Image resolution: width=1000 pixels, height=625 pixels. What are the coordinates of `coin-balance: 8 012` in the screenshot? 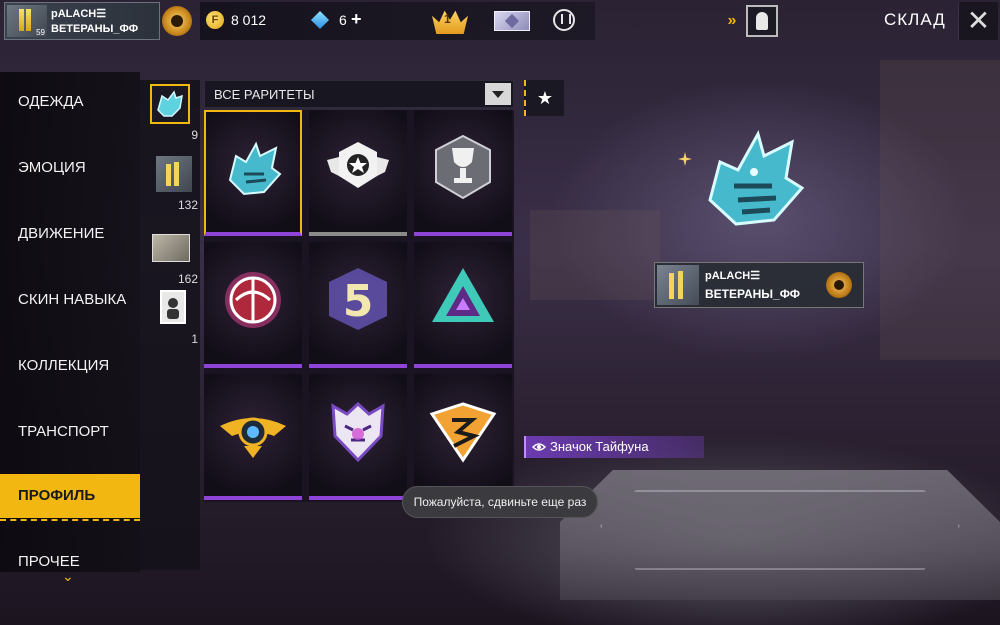 It's located at (249, 20).